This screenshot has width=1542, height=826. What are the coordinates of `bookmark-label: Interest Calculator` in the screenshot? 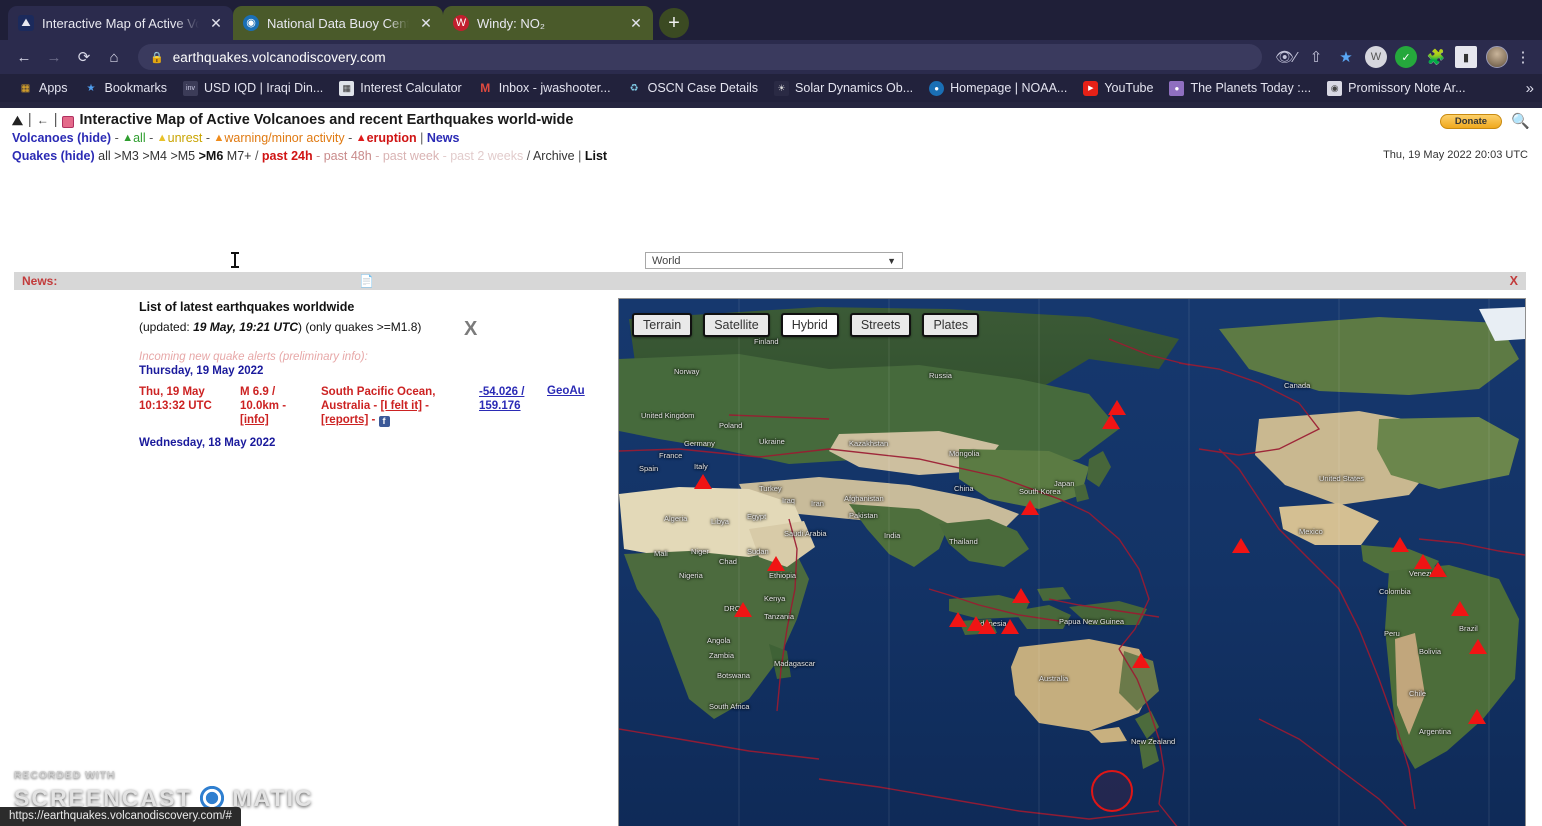 It's located at (411, 88).